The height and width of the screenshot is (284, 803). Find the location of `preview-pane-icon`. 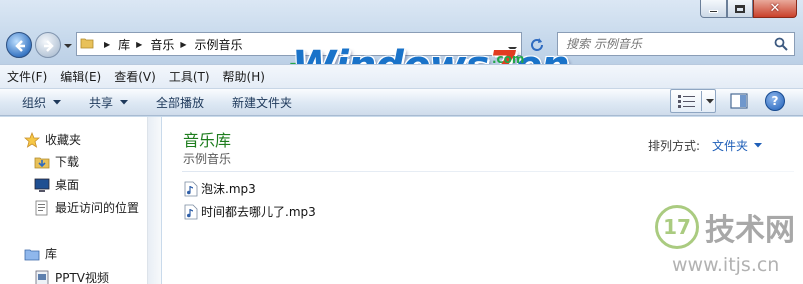

preview-pane-icon is located at coordinates (739, 101).